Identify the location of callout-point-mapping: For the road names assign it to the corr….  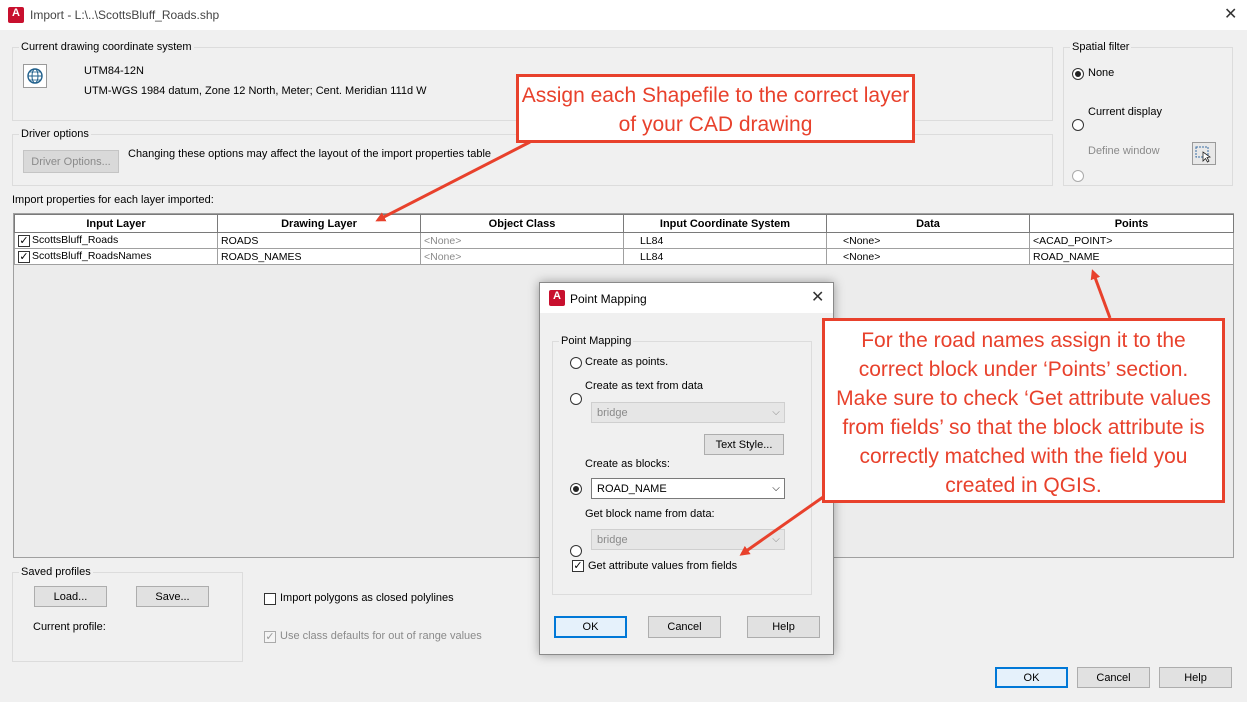
(1023, 410).